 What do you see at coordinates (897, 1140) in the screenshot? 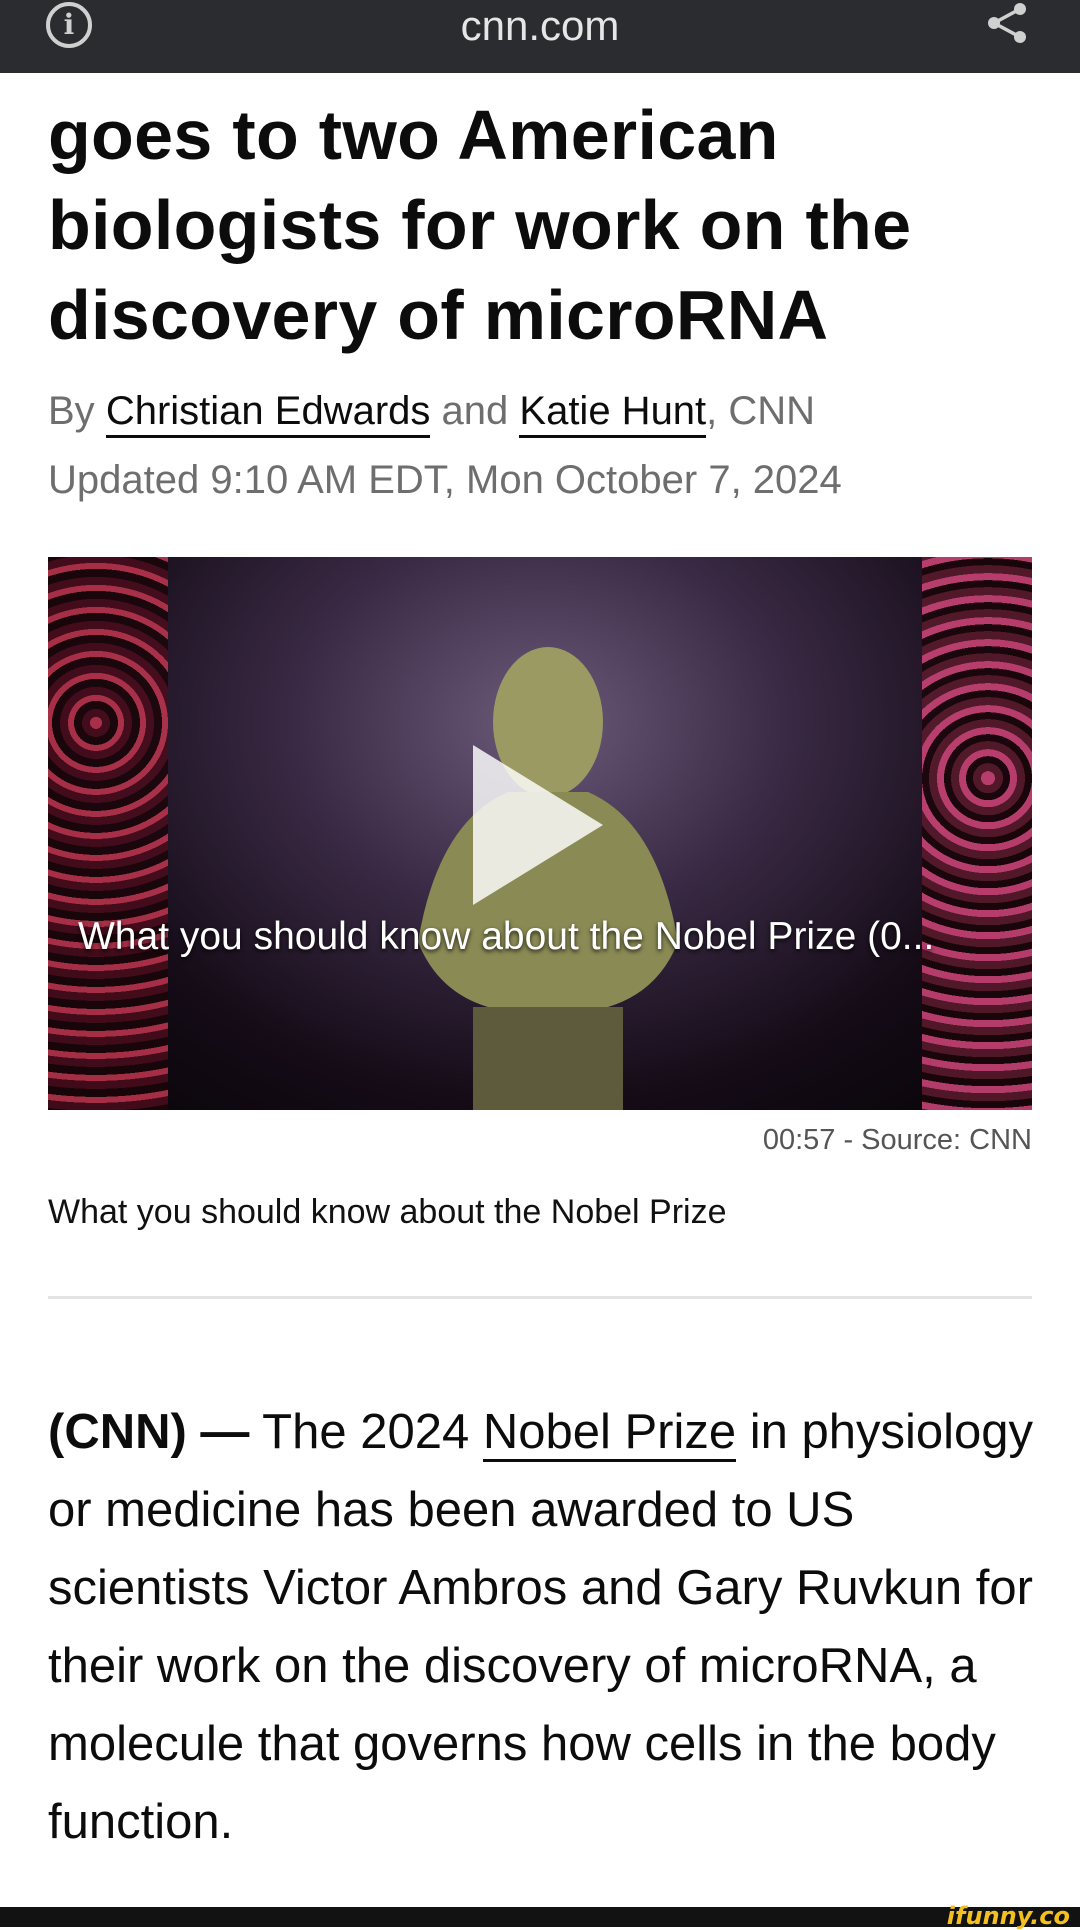
I see `video-duration-source: 00:57 - Source: CNN` at bounding box center [897, 1140].